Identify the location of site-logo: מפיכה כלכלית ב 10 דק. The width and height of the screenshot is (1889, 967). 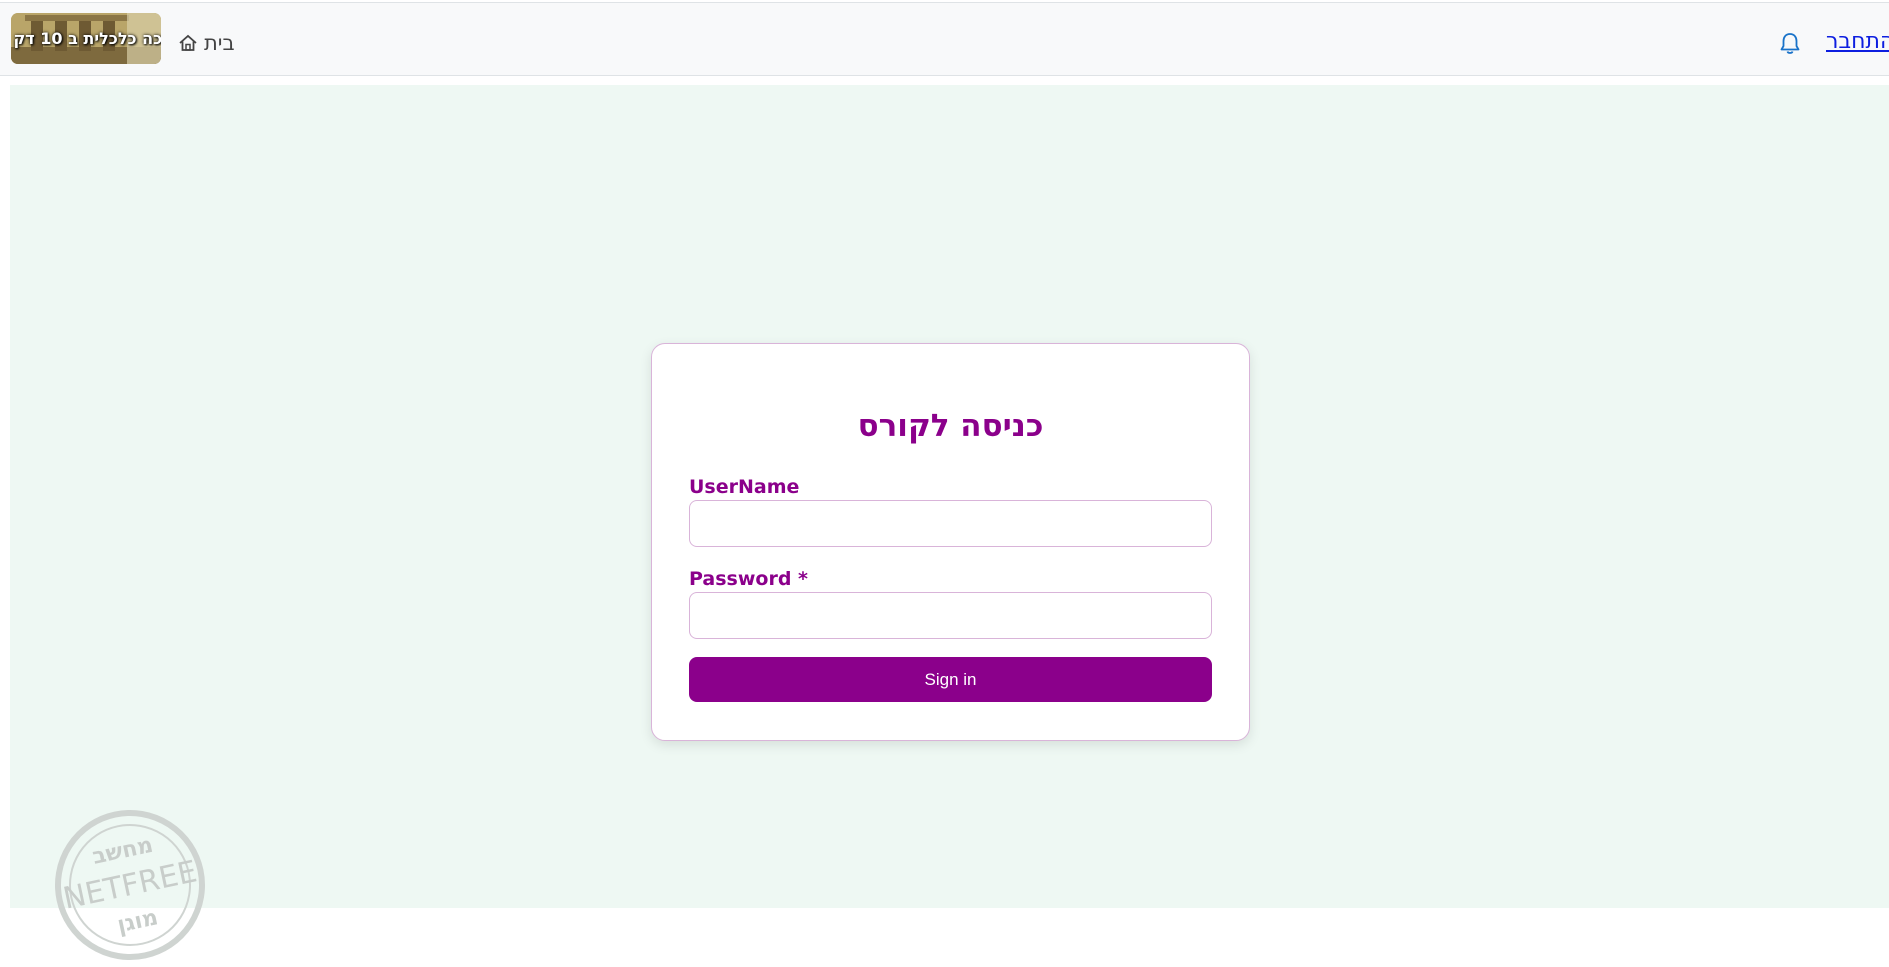
(86, 38).